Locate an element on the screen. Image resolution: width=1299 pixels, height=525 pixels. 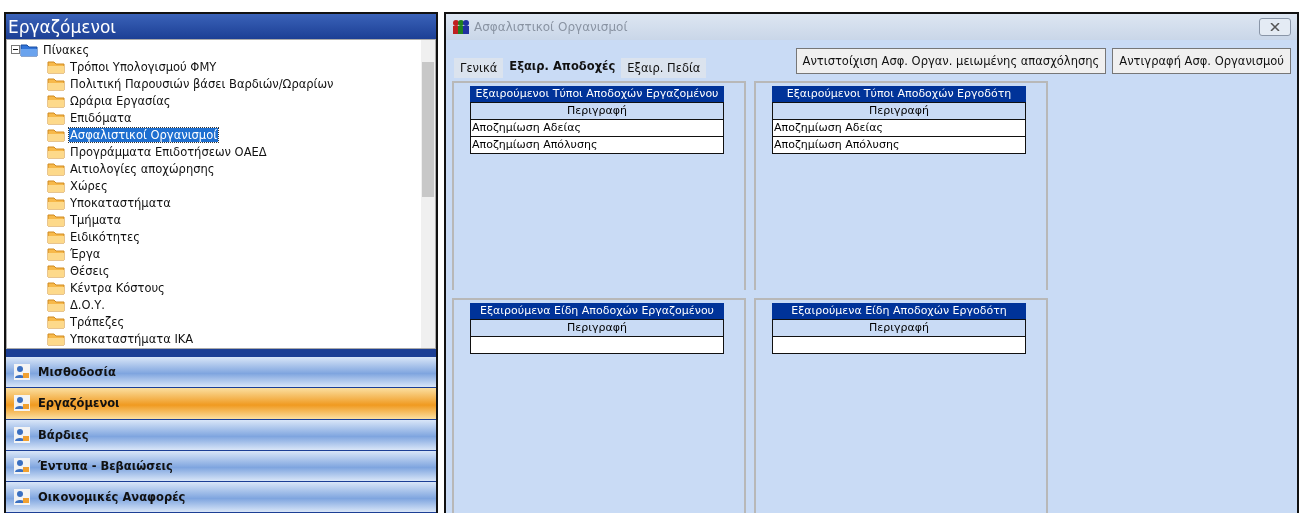
tree-item: Πολιτική Παρουσιών βάσει Βαρδιών/Ωραρίων is located at coordinates (202, 83).